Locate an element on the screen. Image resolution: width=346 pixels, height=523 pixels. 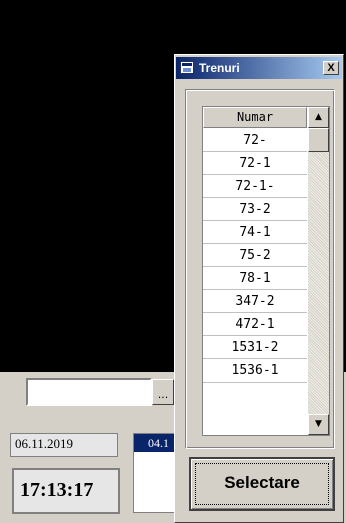
time-display: 17:13:17 is located at coordinates (66, 491).